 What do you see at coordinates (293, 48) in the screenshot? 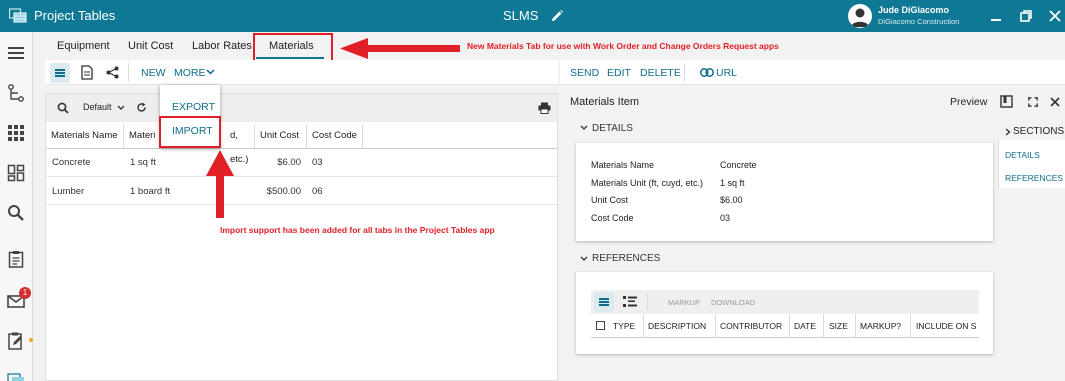
I see `materials-tab-highlight` at bounding box center [293, 48].